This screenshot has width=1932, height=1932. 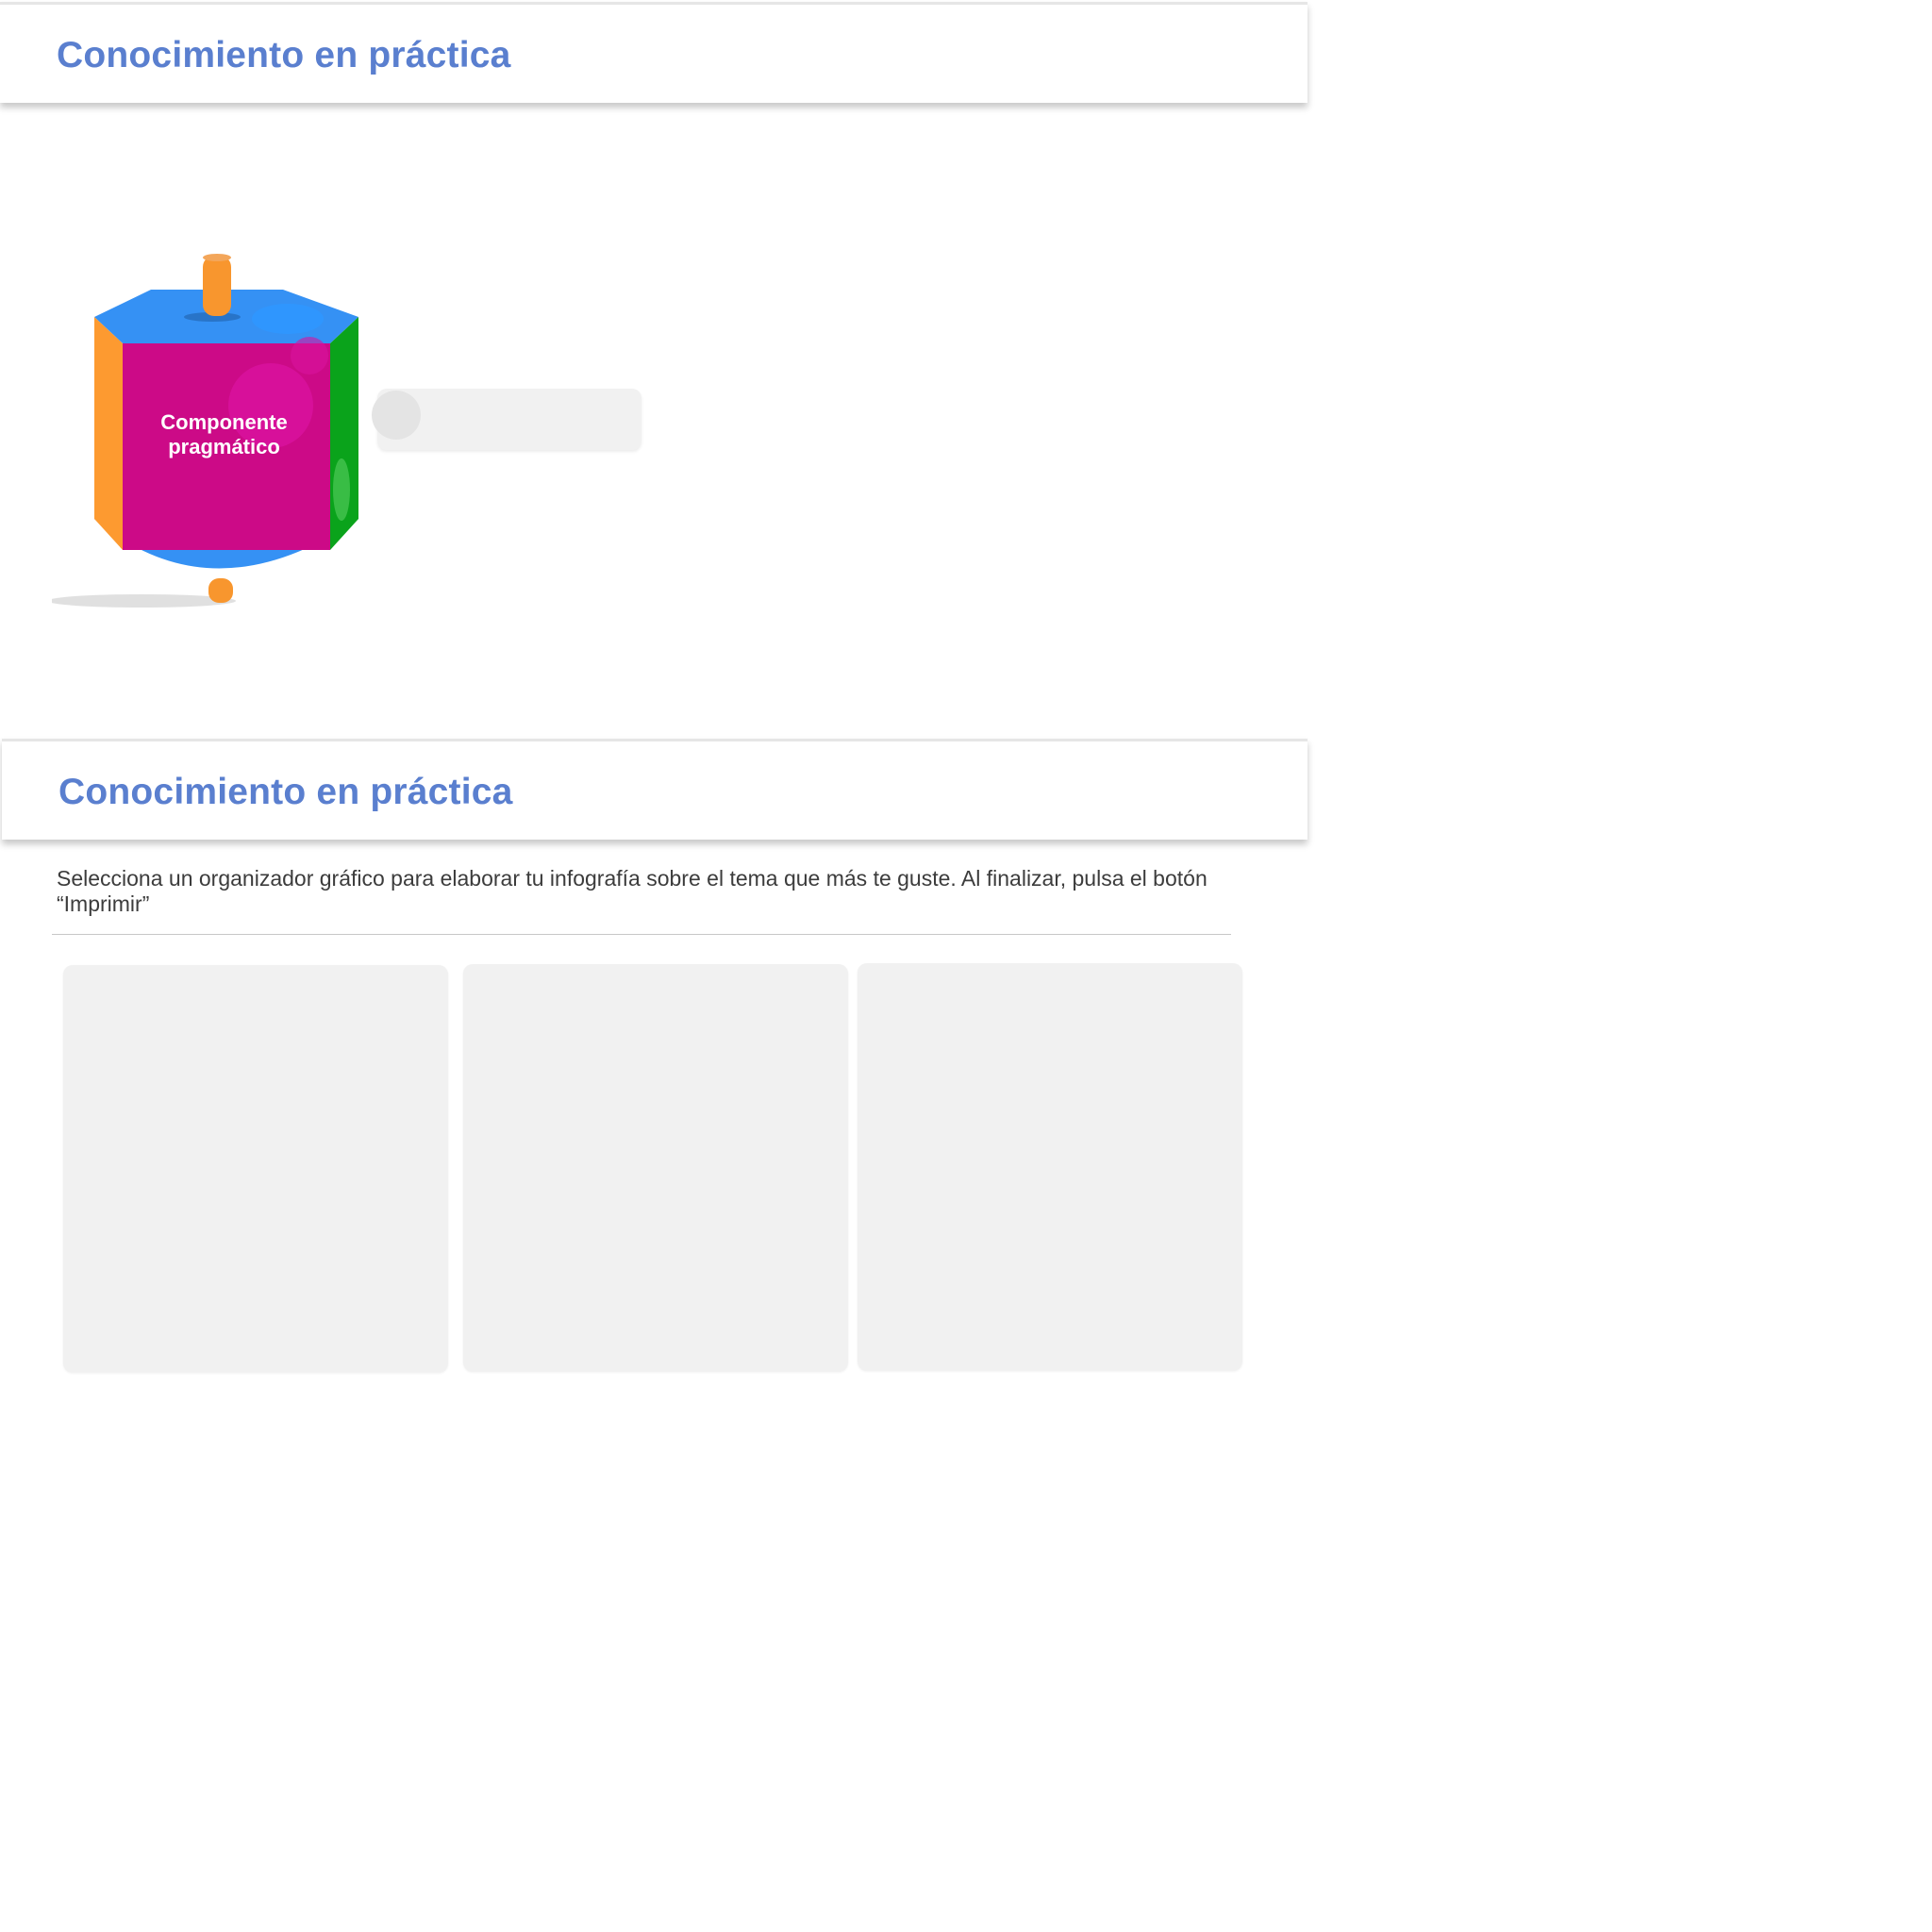 I want to click on spinner-handle, so click(x=217, y=286).